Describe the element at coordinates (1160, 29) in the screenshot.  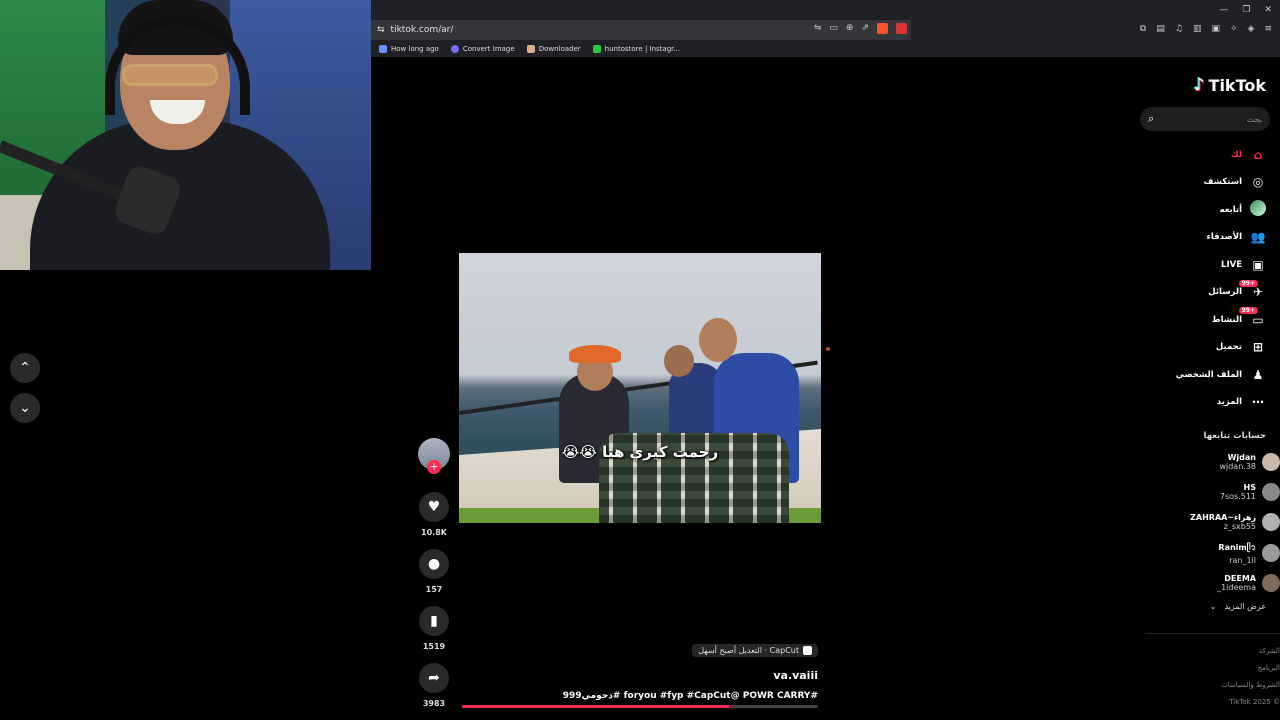
I see `translate-extension-icon: ▤` at that location.